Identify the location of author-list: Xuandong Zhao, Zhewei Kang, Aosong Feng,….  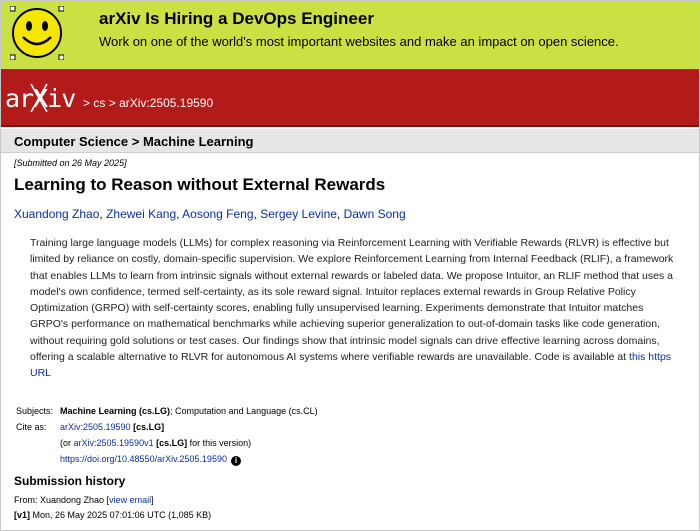
(210, 214).